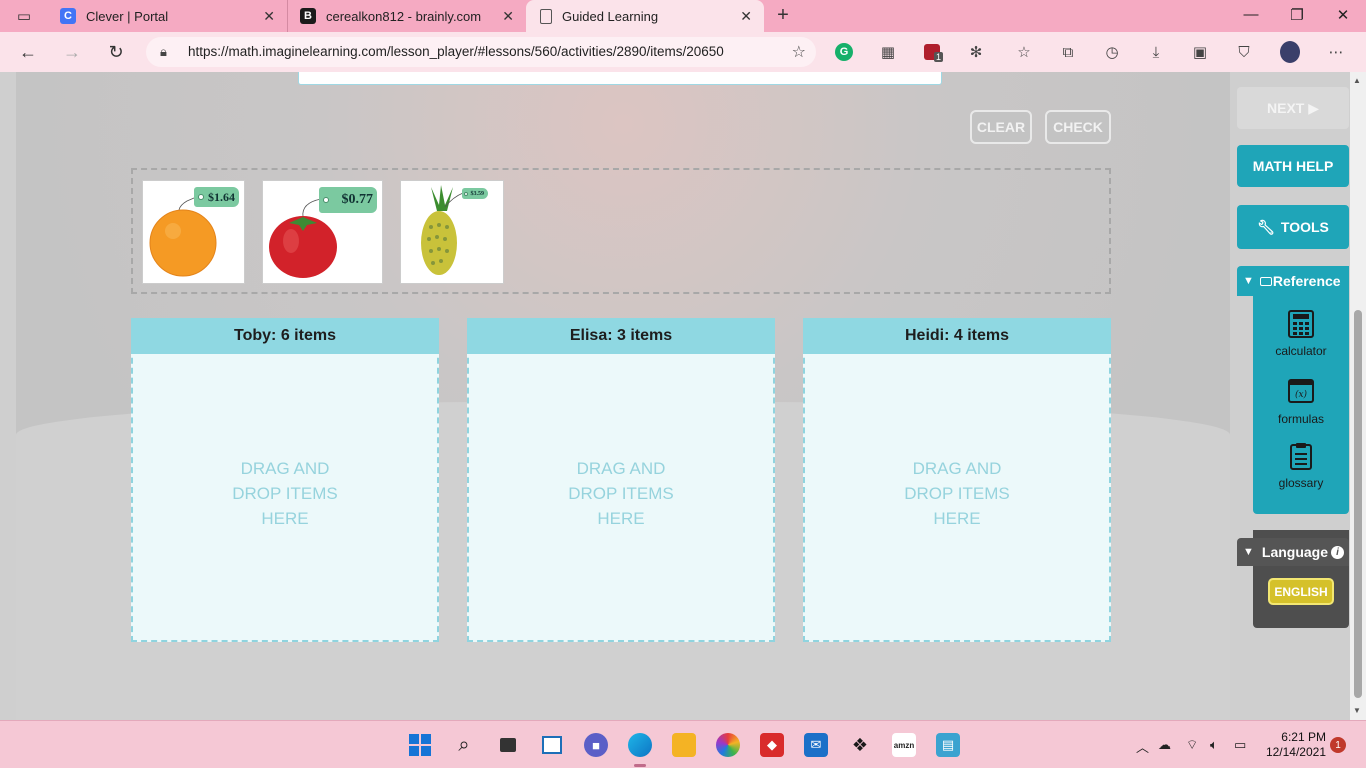  I want to click on wrench-icon: 🔧︎, so click(1266, 226).